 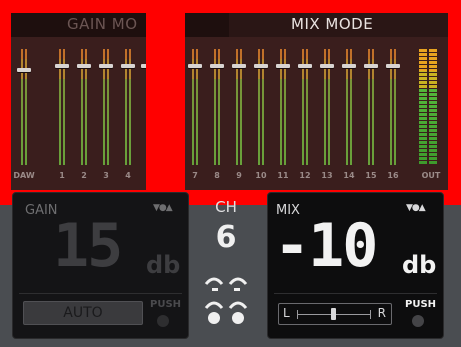 I want to click on channel-label: 4, so click(x=128, y=175).